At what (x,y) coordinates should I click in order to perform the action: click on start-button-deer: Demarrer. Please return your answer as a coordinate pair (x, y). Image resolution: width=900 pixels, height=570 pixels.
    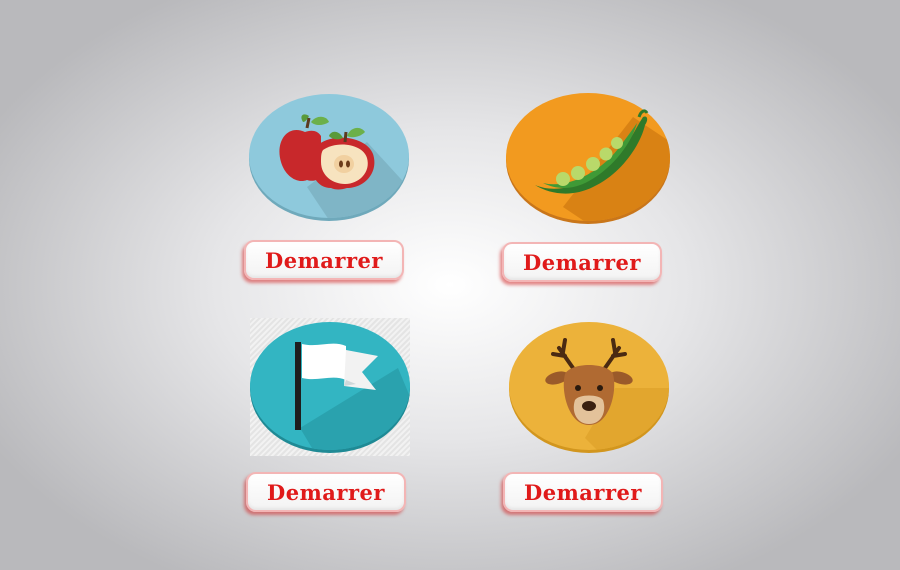
    Looking at the image, I should click on (583, 492).